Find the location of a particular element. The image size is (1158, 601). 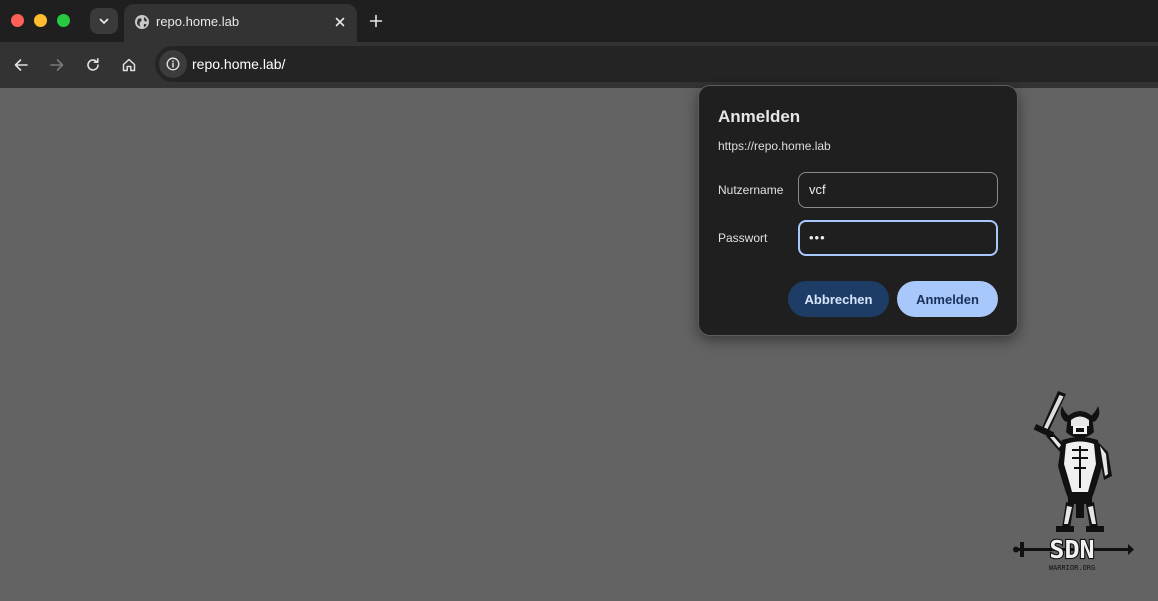

logo-text: SDN is located at coordinates (1071, 549).